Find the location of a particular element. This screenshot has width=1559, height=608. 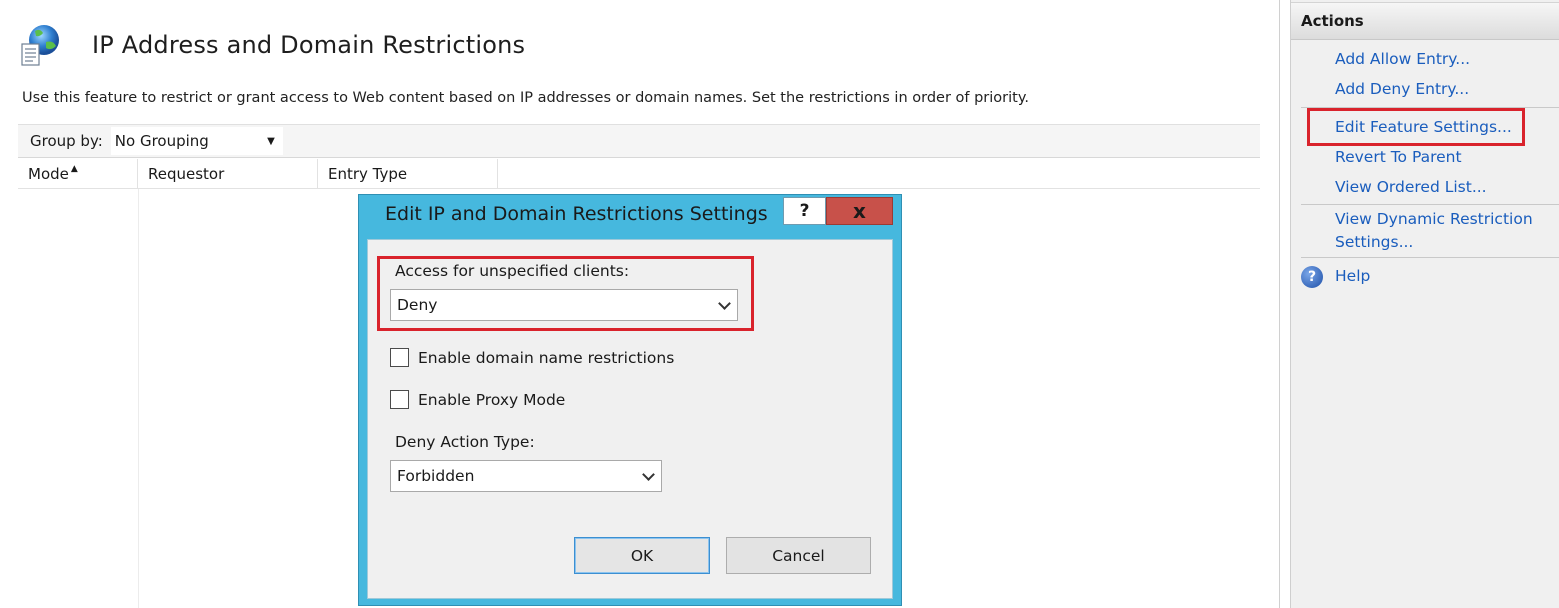

close-icon: x is located at coordinates (859, 211).